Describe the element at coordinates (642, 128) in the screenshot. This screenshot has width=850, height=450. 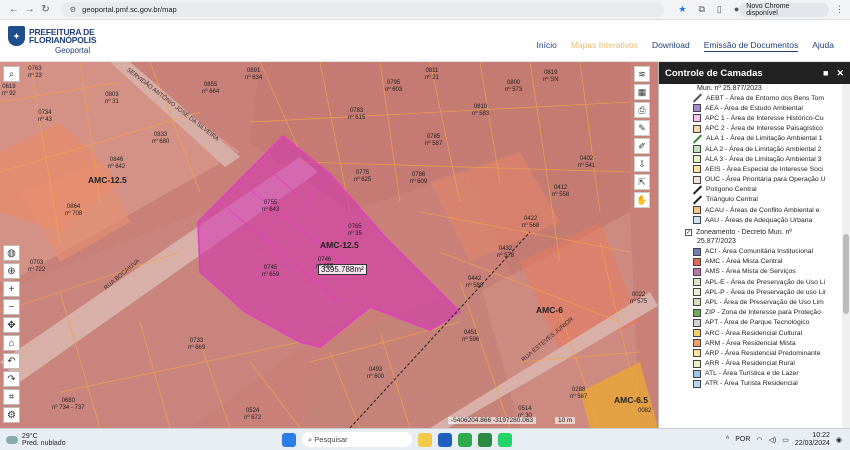
I see `pencil-icon: ✎` at that location.